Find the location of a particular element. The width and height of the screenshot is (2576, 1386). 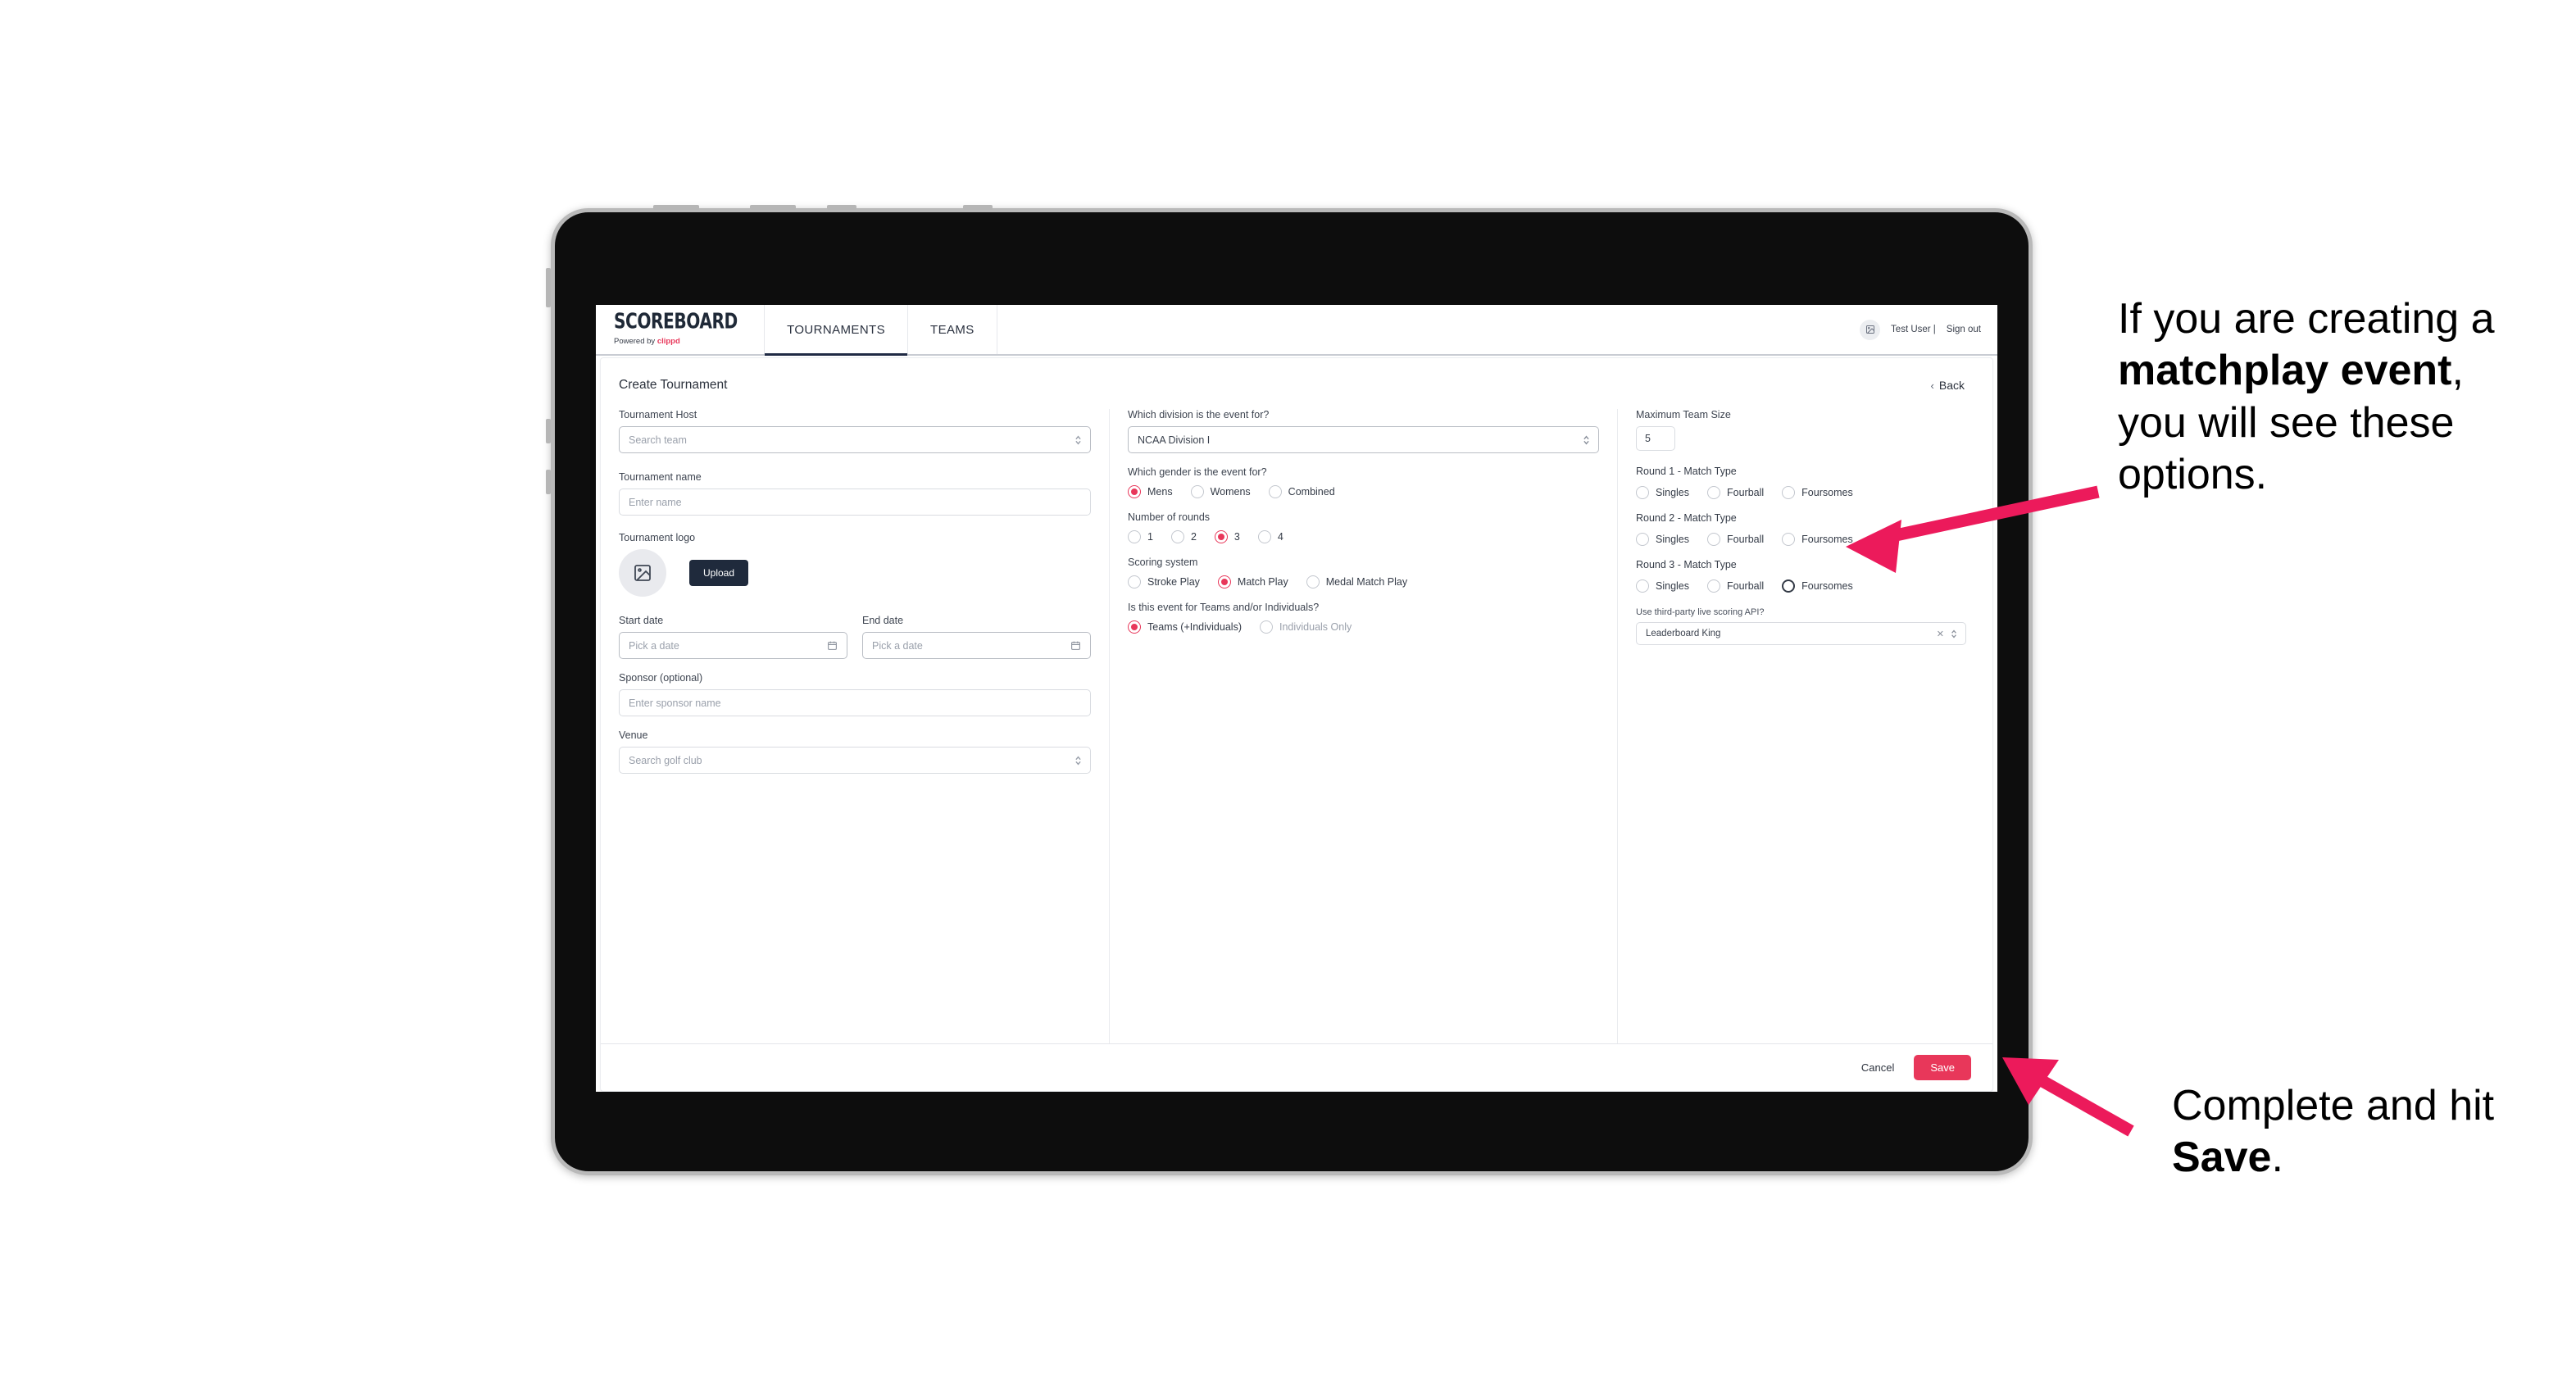

scoring-radio-group: Stroke Play Match Play Medal Match Play is located at coordinates (1363, 581).